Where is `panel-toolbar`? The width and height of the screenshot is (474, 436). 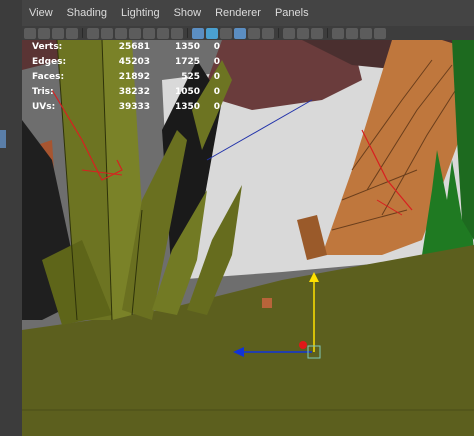 panel-toolbar is located at coordinates (248, 33).